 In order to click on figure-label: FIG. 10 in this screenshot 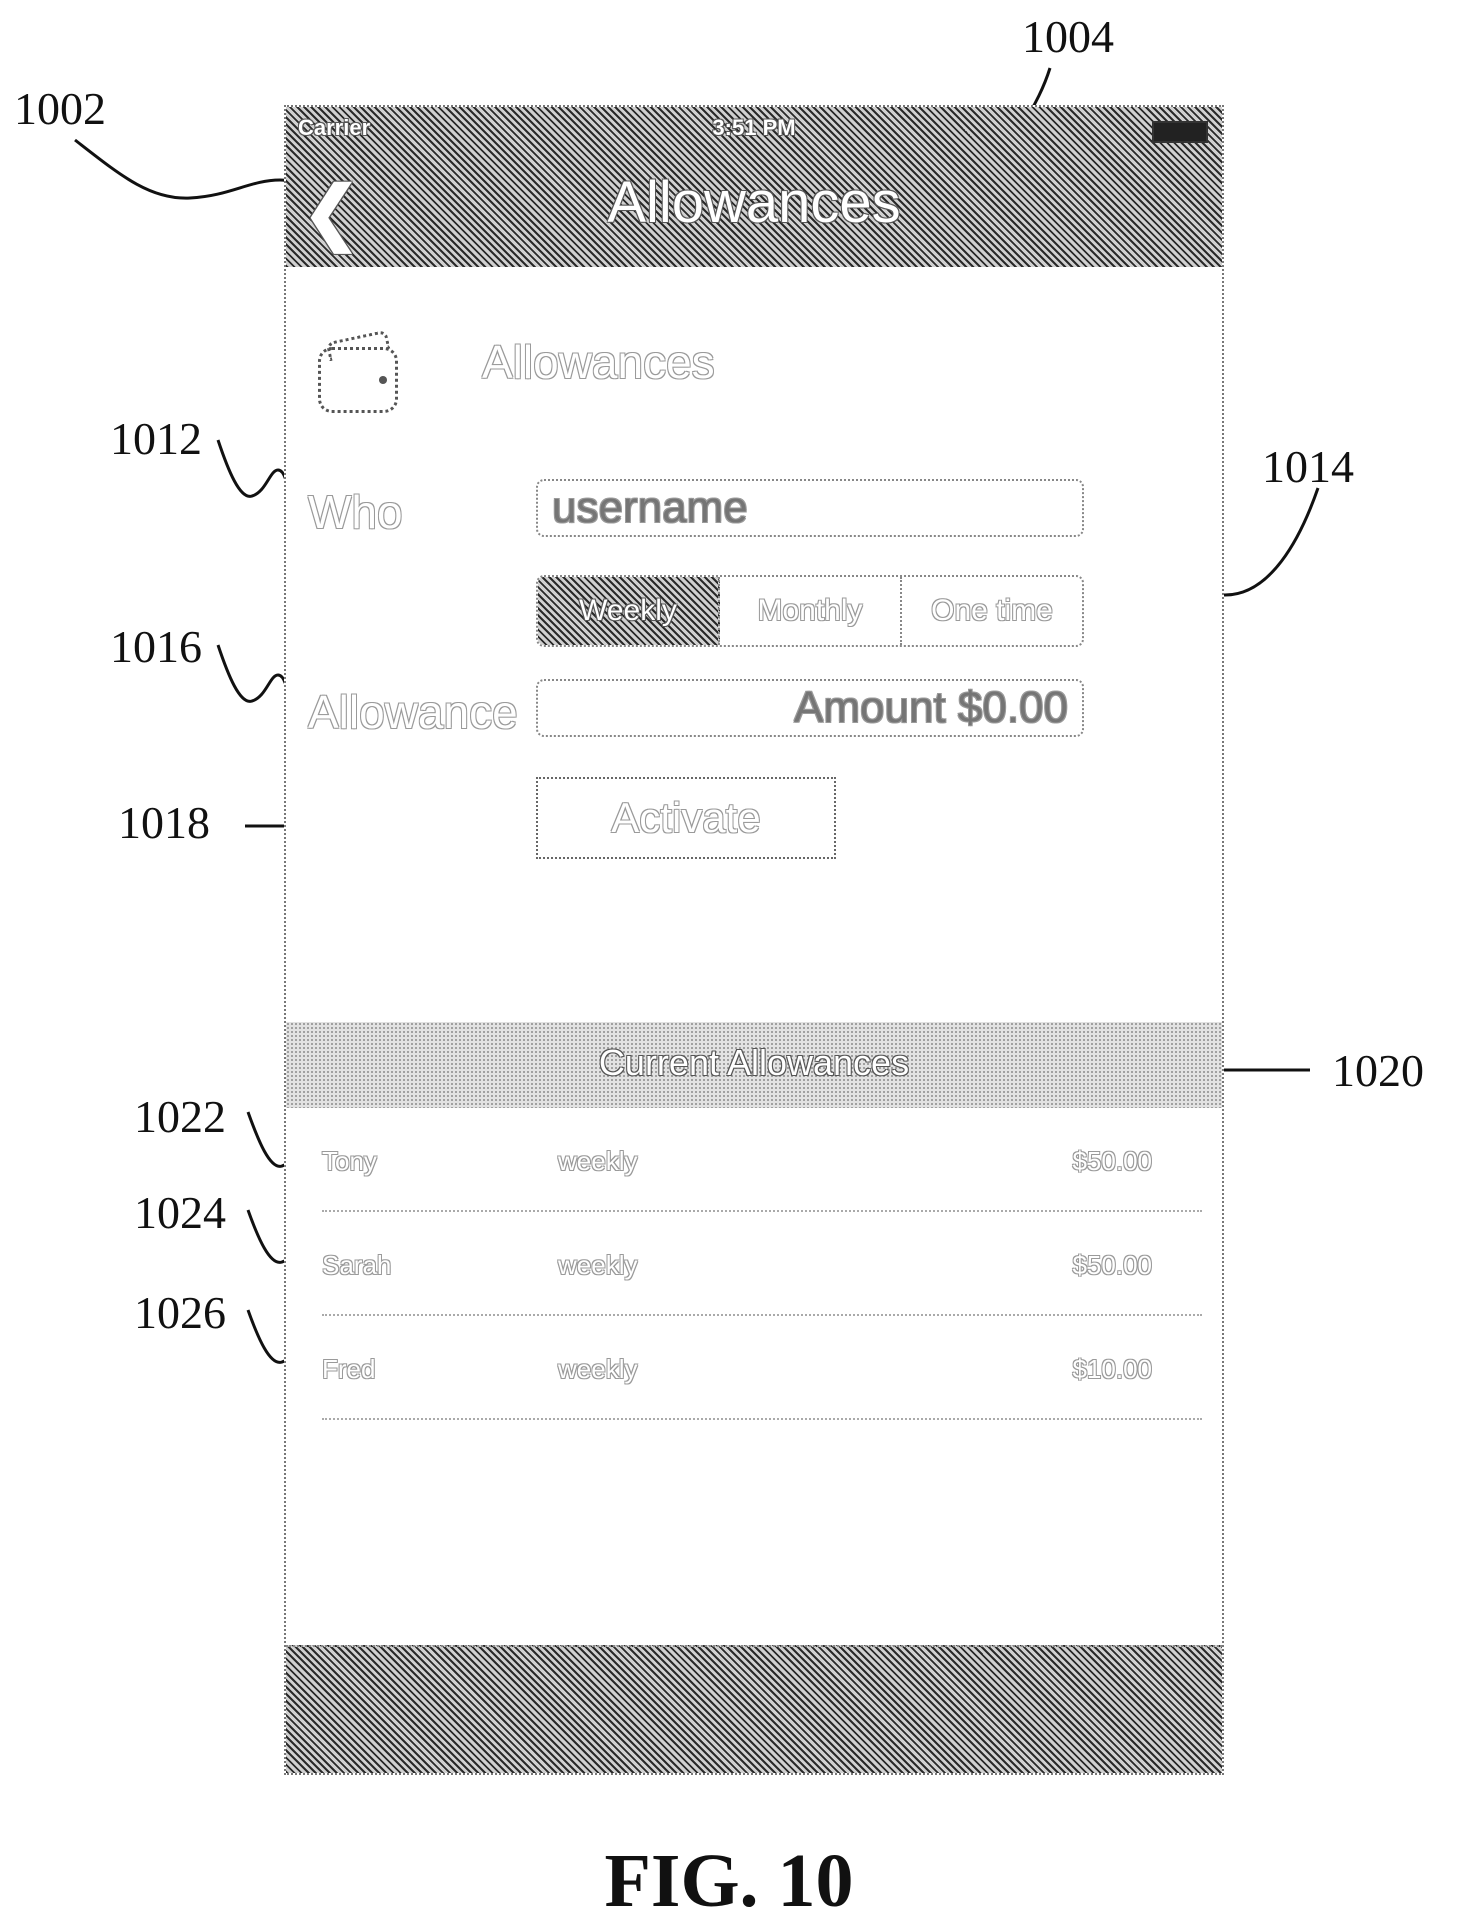, I will do `click(729, 1881)`.